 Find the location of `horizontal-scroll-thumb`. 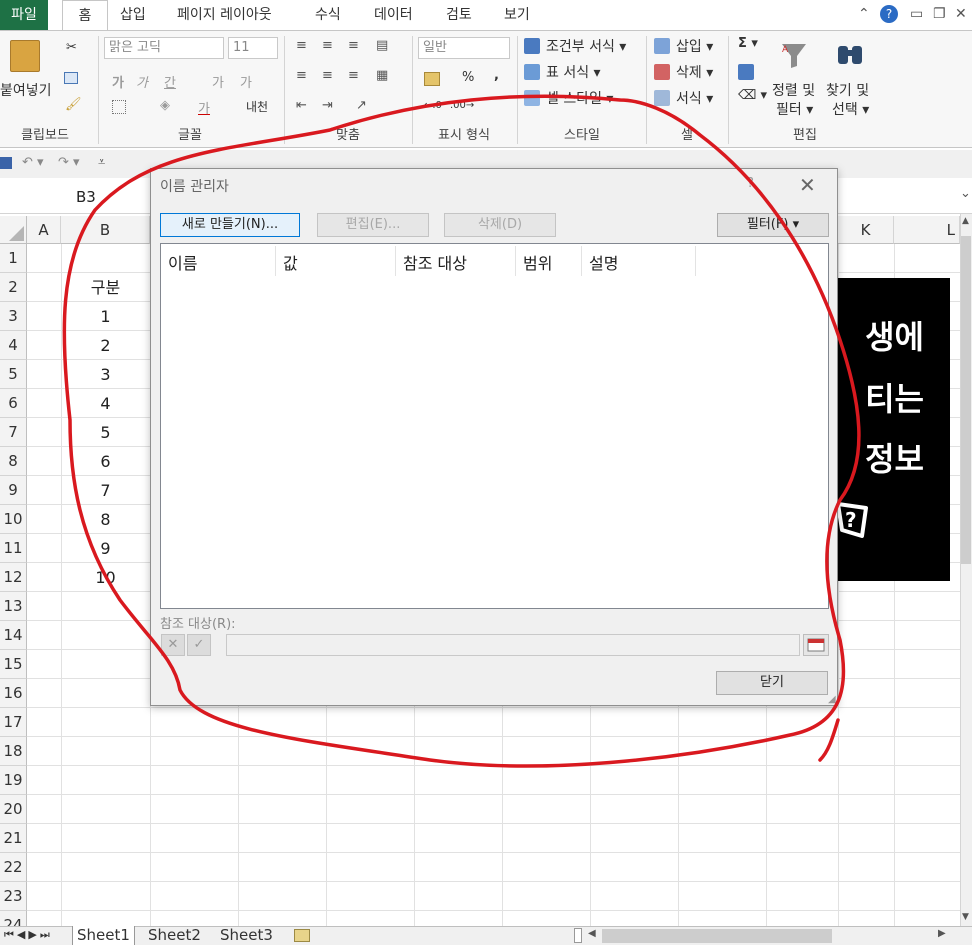

horizontal-scroll-thumb is located at coordinates (717, 936).